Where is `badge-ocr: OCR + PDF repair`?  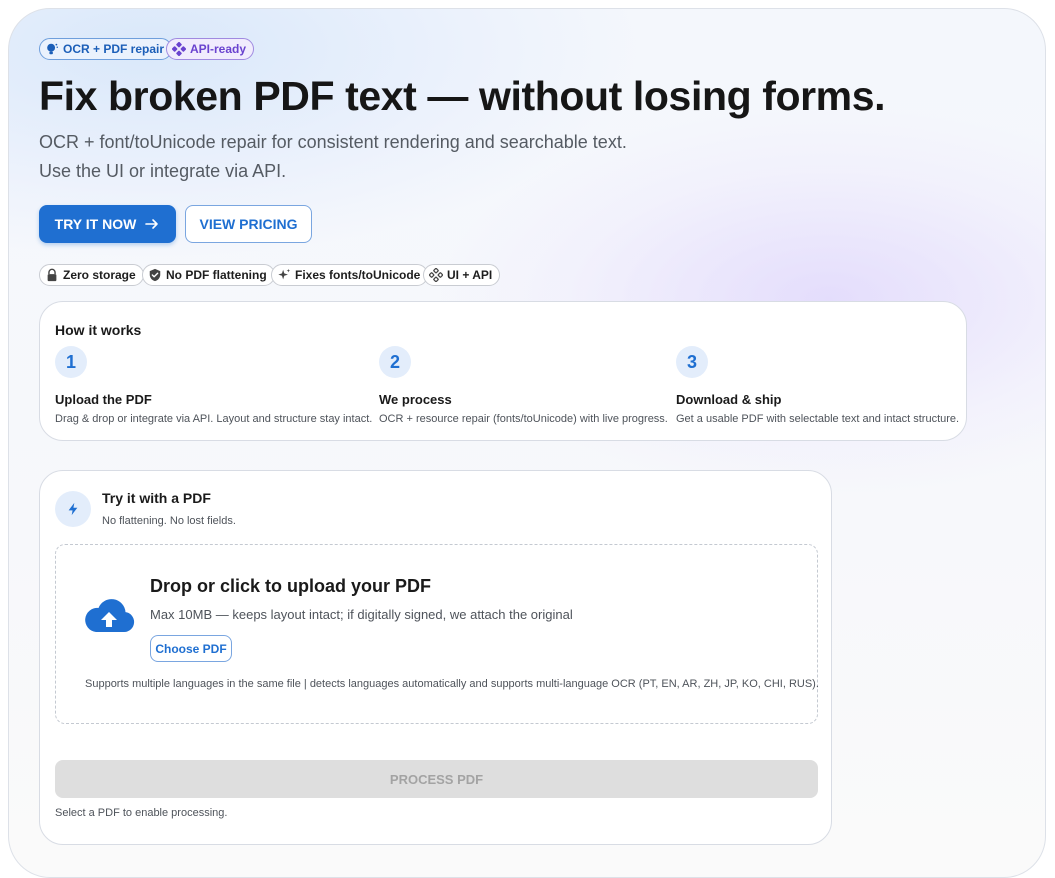
badge-ocr: OCR + PDF repair is located at coordinates (106, 49).